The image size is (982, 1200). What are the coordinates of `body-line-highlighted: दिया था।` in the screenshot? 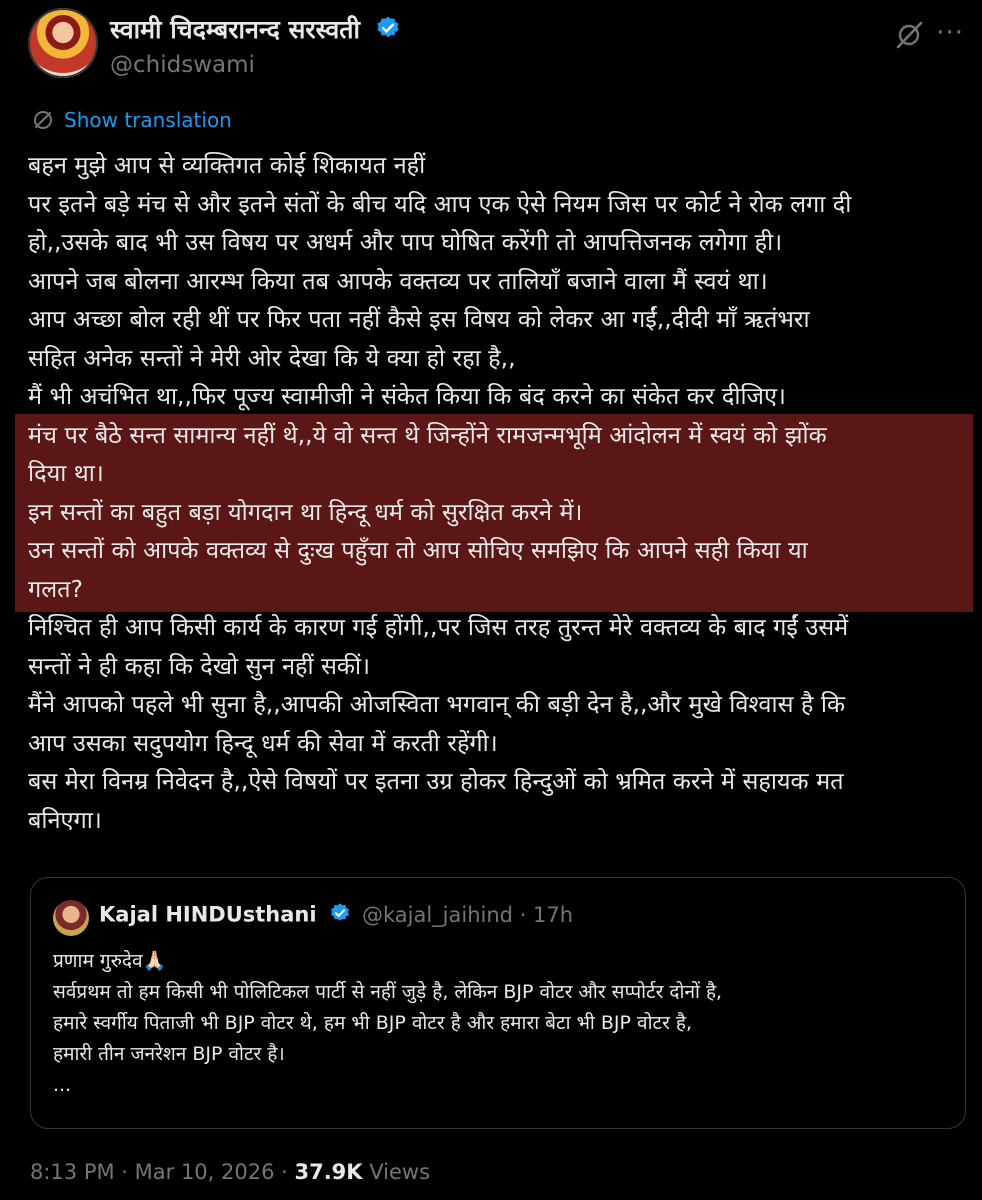 It's located at (66, 473).